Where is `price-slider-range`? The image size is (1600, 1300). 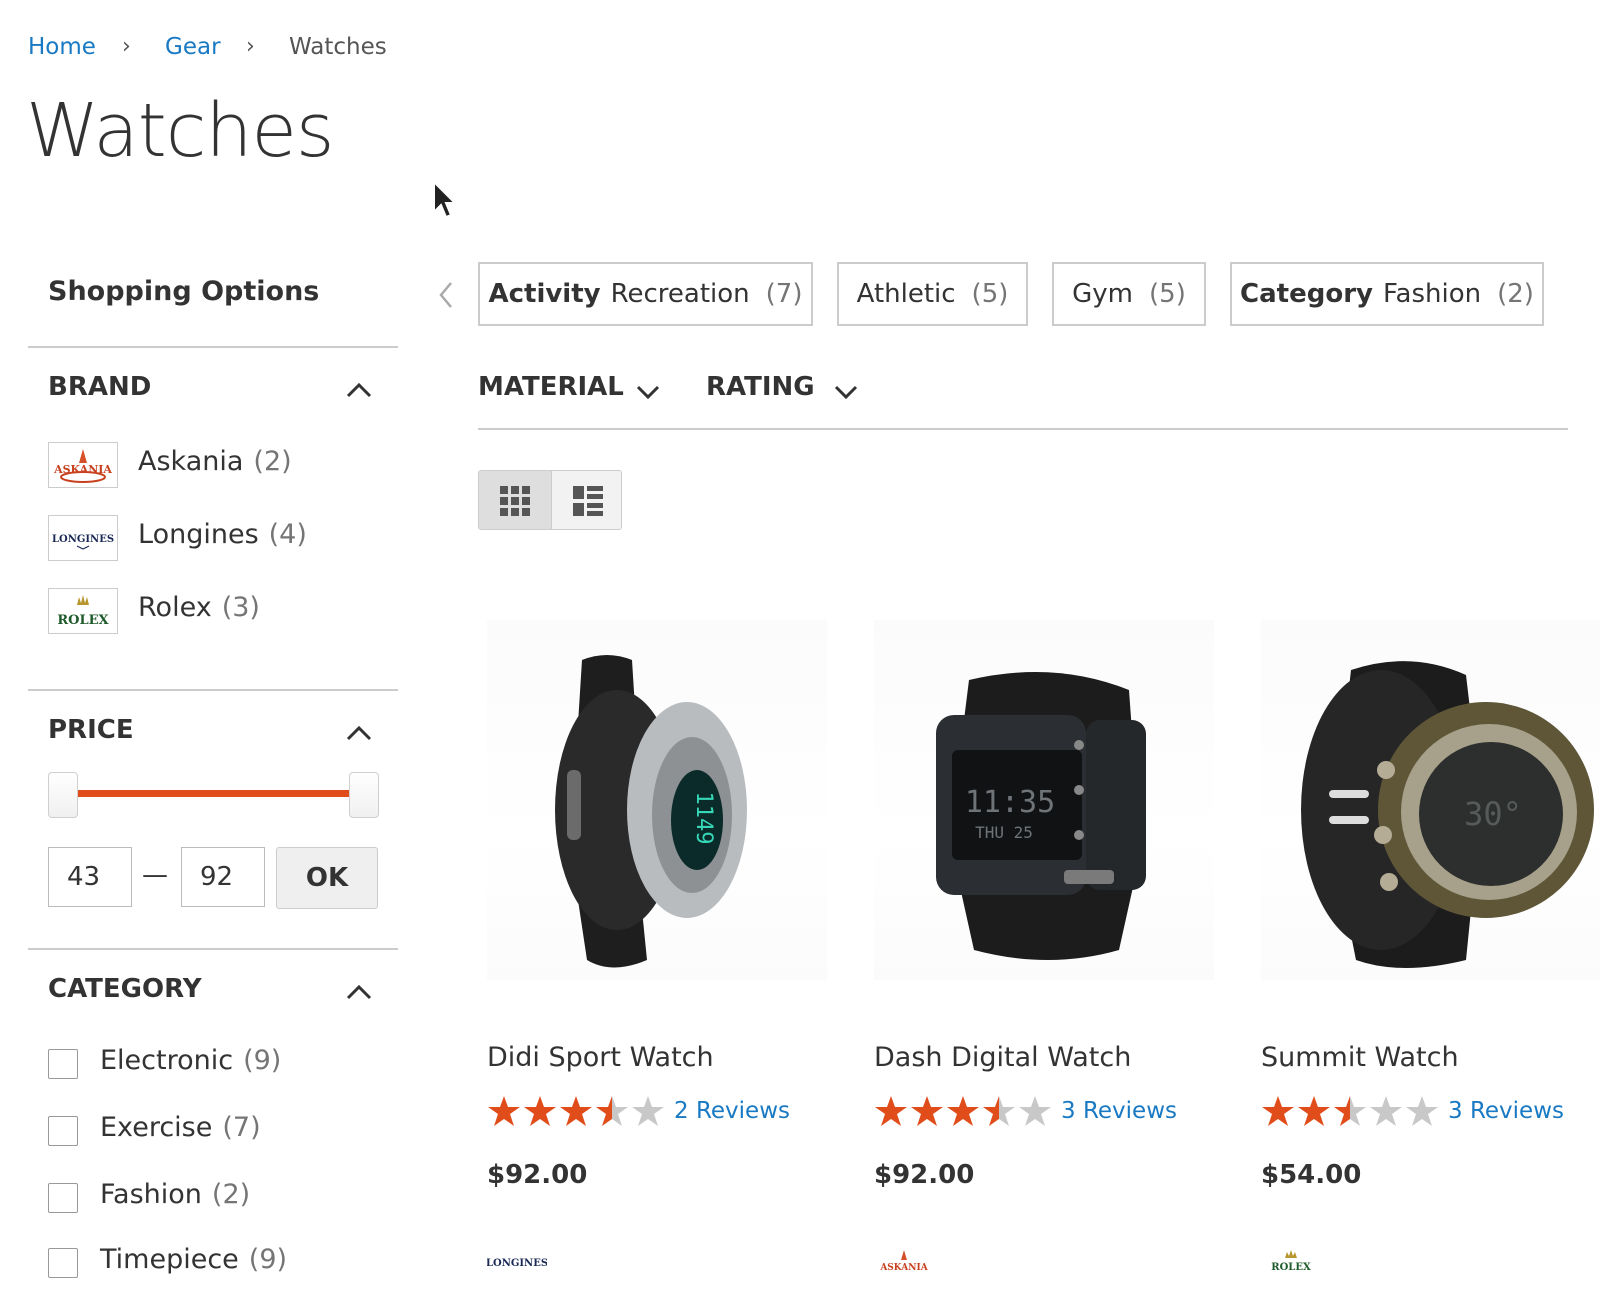 price-slider-range is located at coordinates (213, 793).